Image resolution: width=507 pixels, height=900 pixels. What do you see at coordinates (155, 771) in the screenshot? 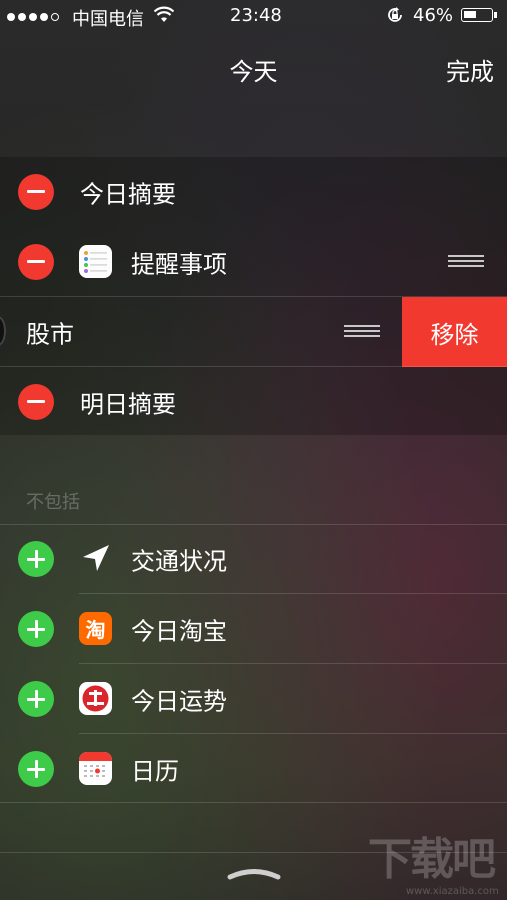
I see `list-item-label: 日历` at bounding box center [155, 771].